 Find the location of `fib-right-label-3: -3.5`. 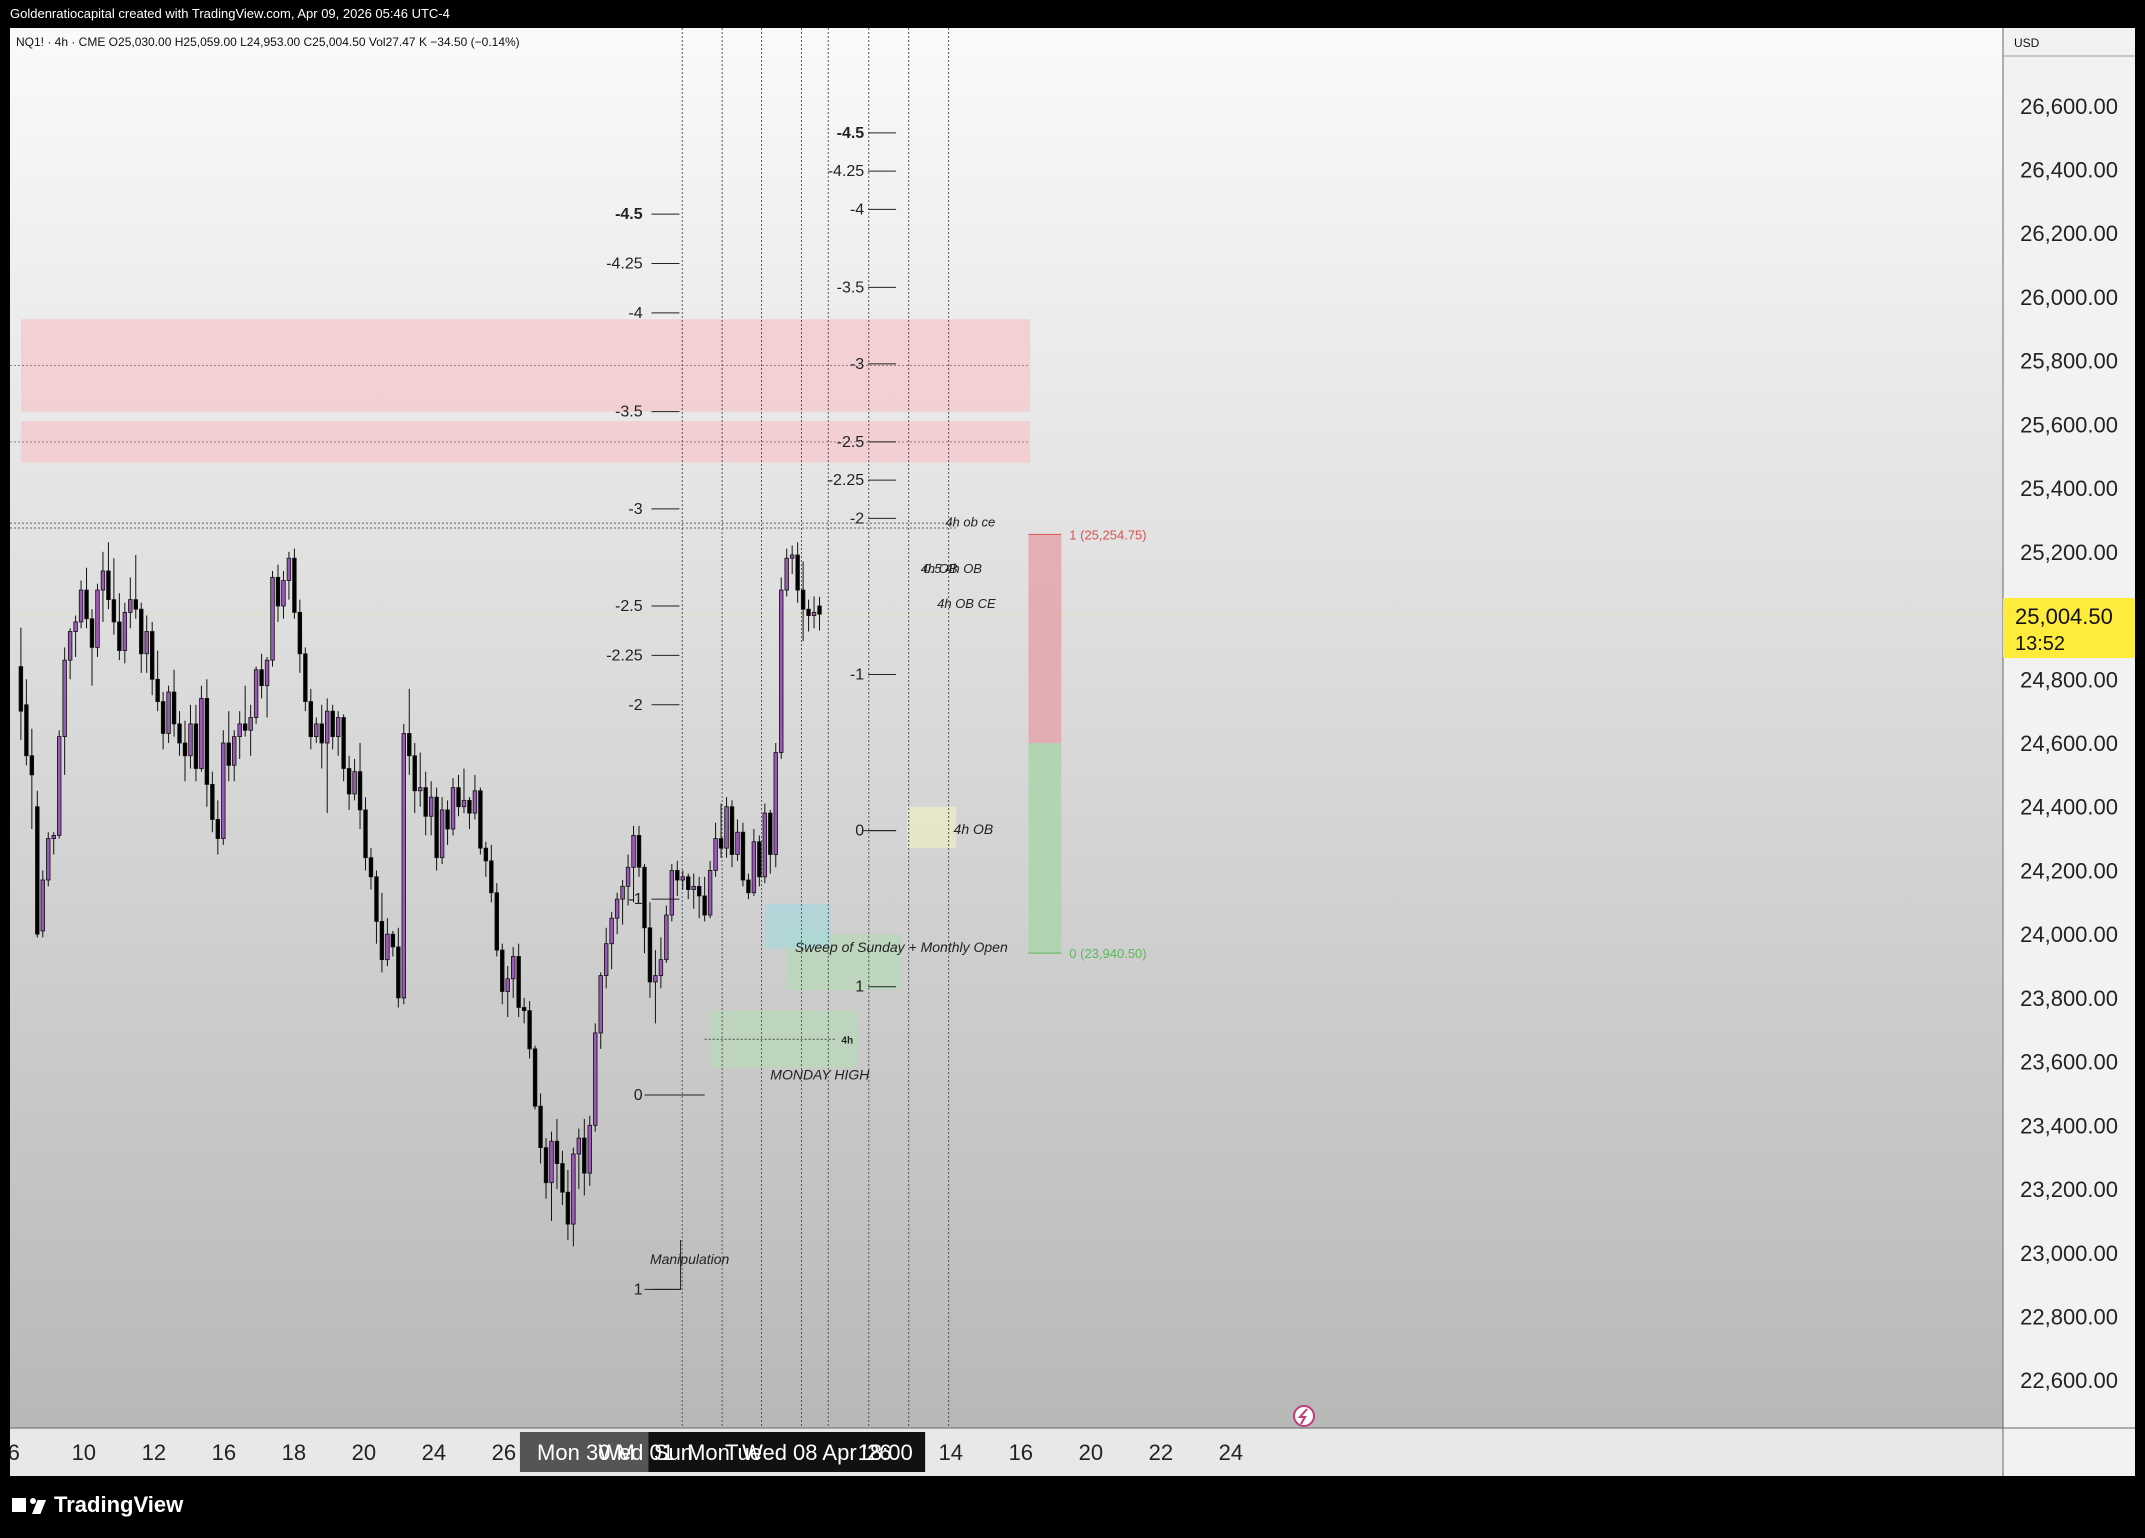

fib-right-label-3: -3.5 is located at coordinates (851, 287).